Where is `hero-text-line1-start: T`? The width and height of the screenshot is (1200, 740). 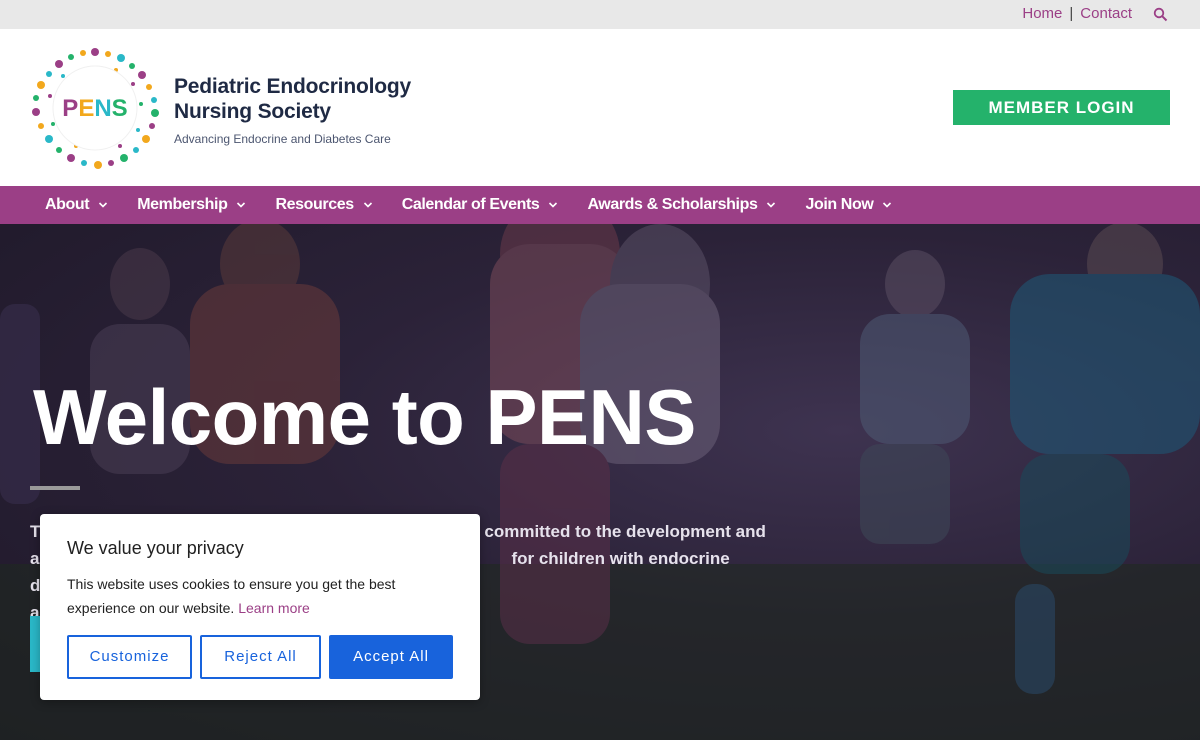 hero-text-line1-start: T is located at coordinates (35, 531).